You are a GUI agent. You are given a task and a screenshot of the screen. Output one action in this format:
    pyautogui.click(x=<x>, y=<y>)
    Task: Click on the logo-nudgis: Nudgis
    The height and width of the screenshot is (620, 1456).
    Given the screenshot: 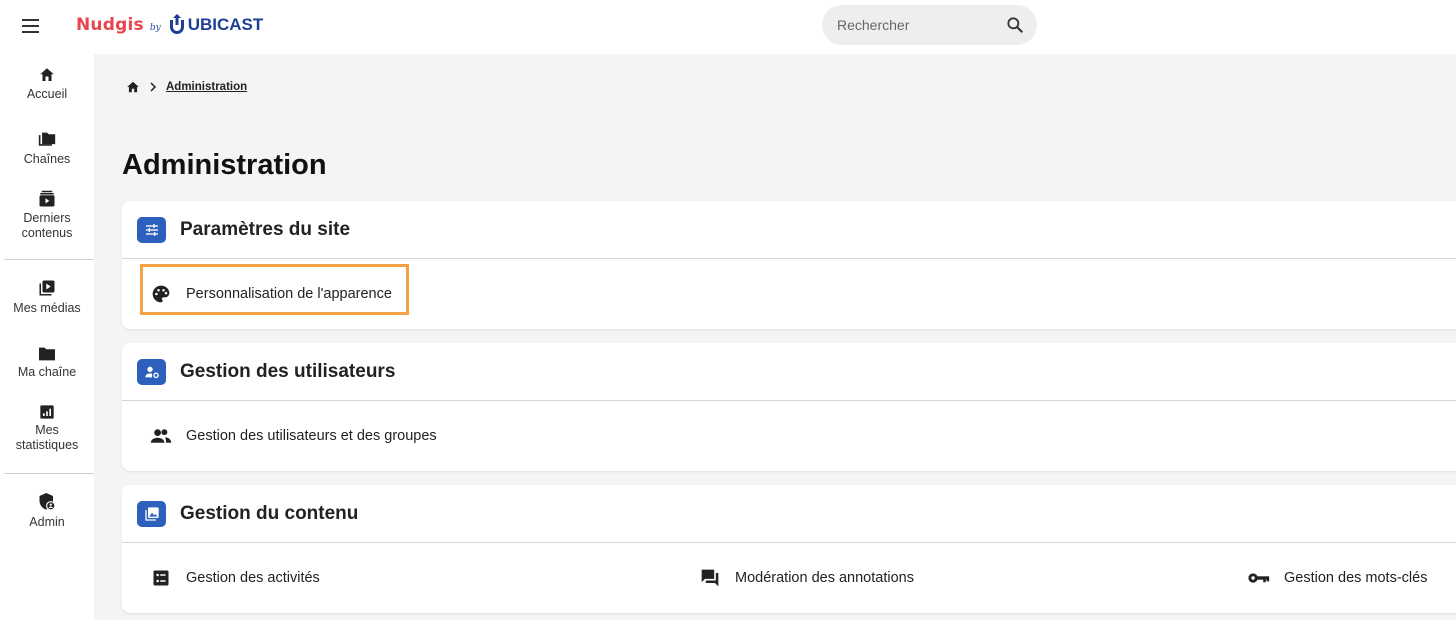 What is the action you would take?
    pyautogui.click(x=110, y=25)
    